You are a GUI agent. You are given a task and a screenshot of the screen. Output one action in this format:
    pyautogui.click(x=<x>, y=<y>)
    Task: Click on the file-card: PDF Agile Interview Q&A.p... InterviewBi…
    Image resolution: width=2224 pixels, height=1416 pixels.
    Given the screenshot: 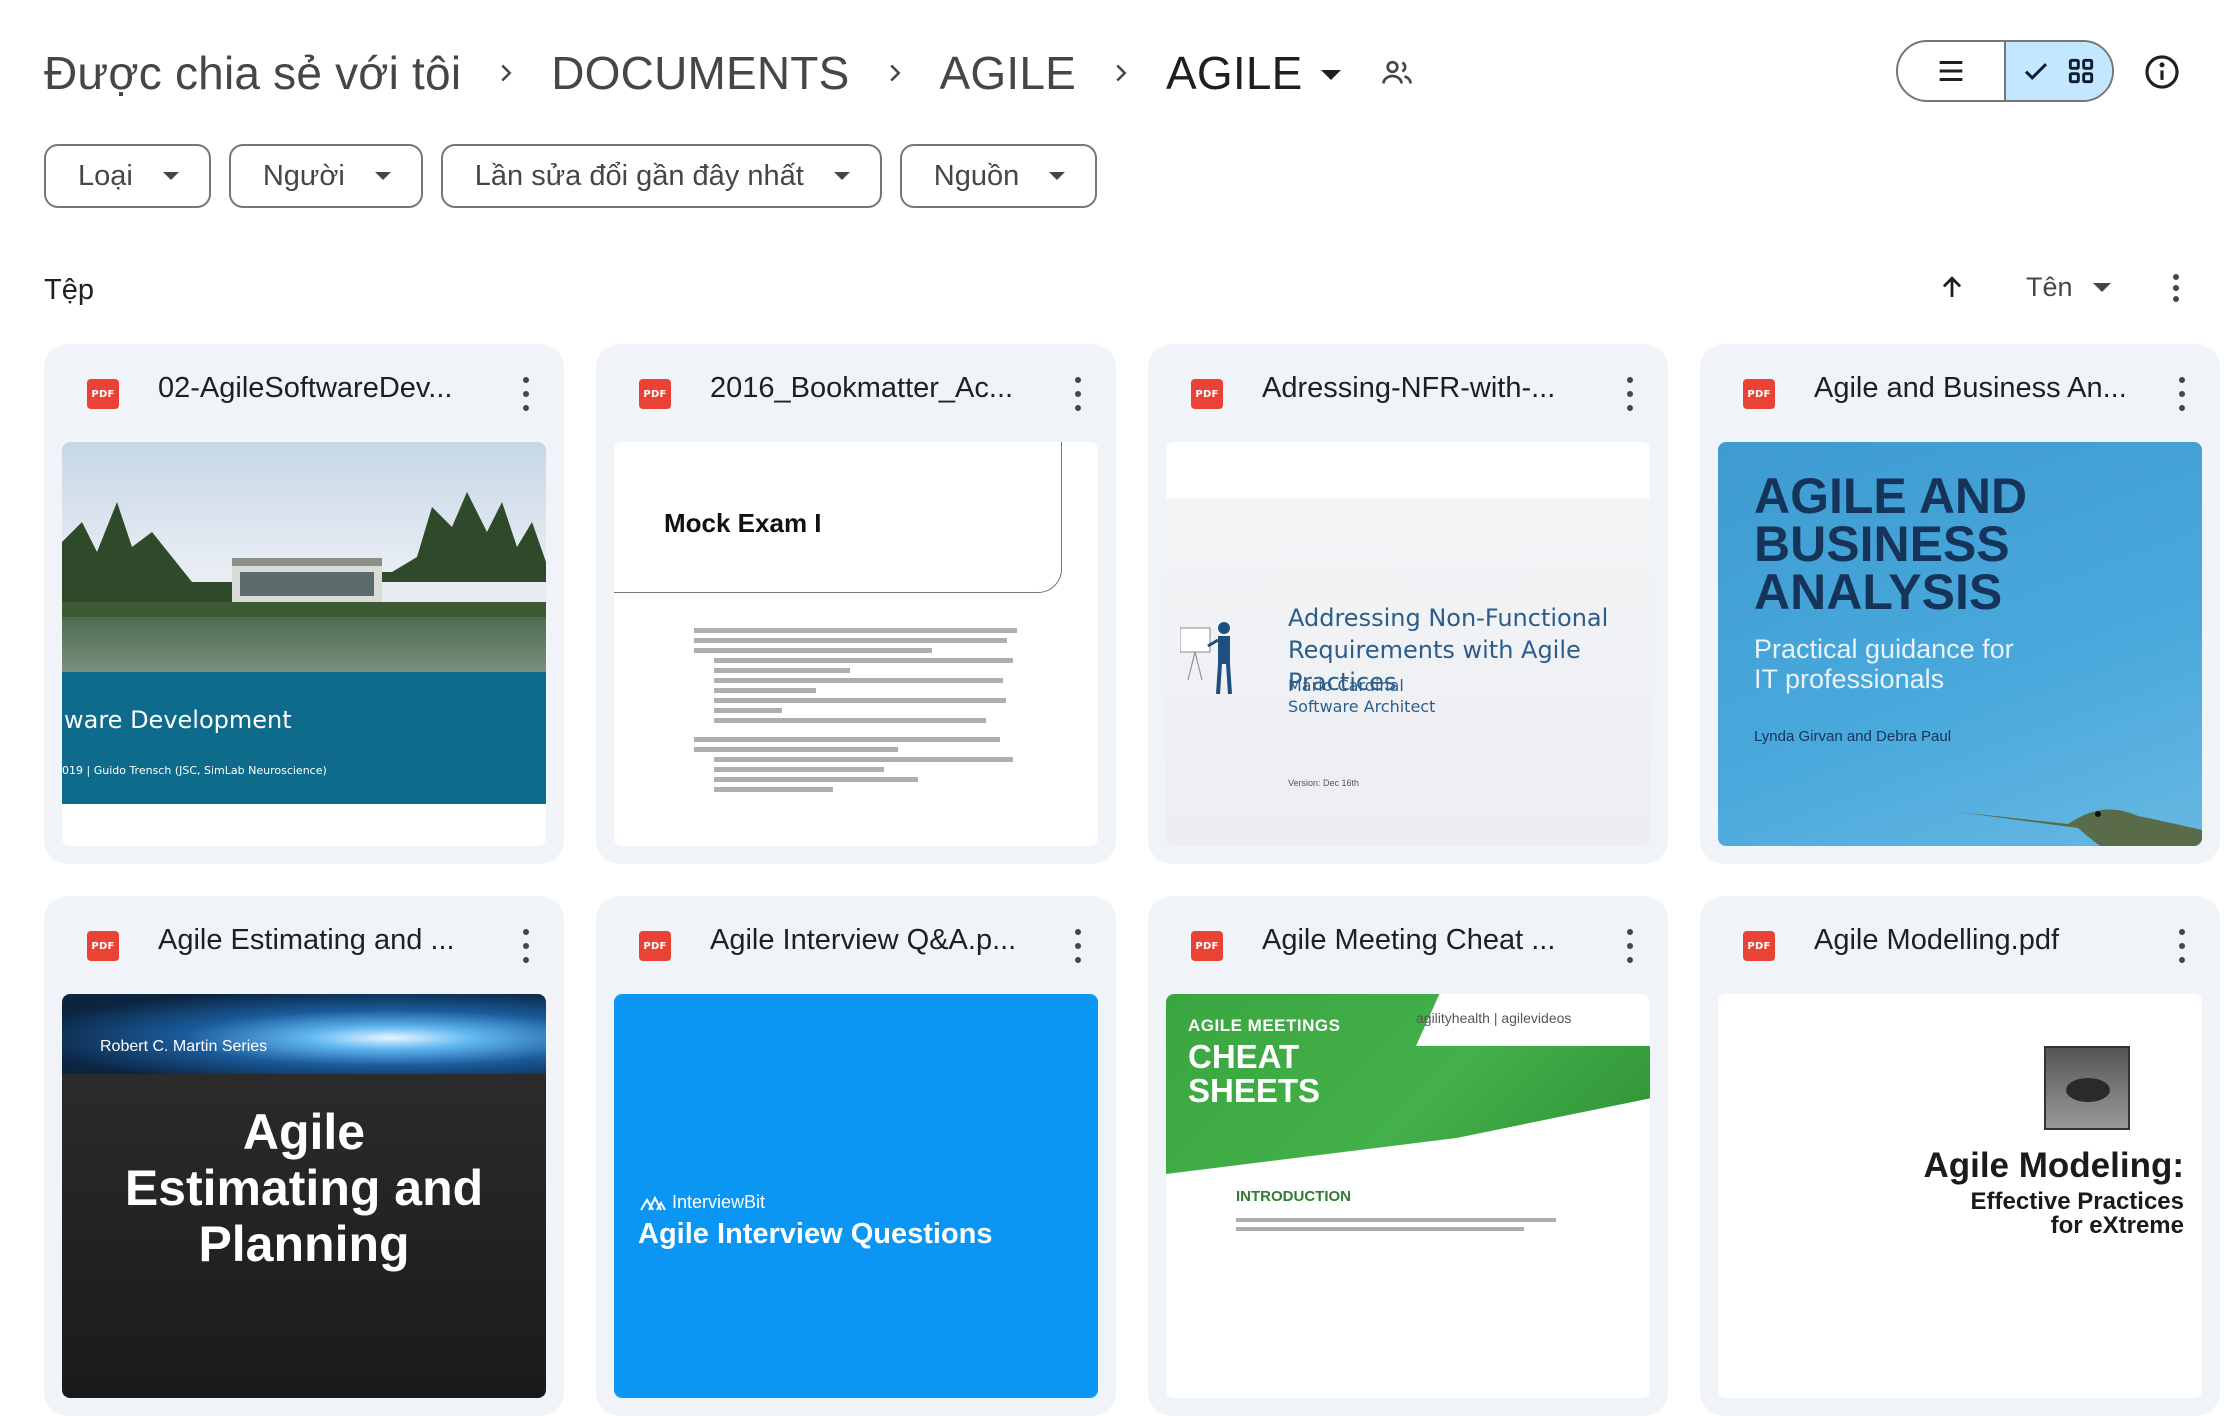 What is the action you would take?
    pyautogui.click(x=856, y=1156)
    